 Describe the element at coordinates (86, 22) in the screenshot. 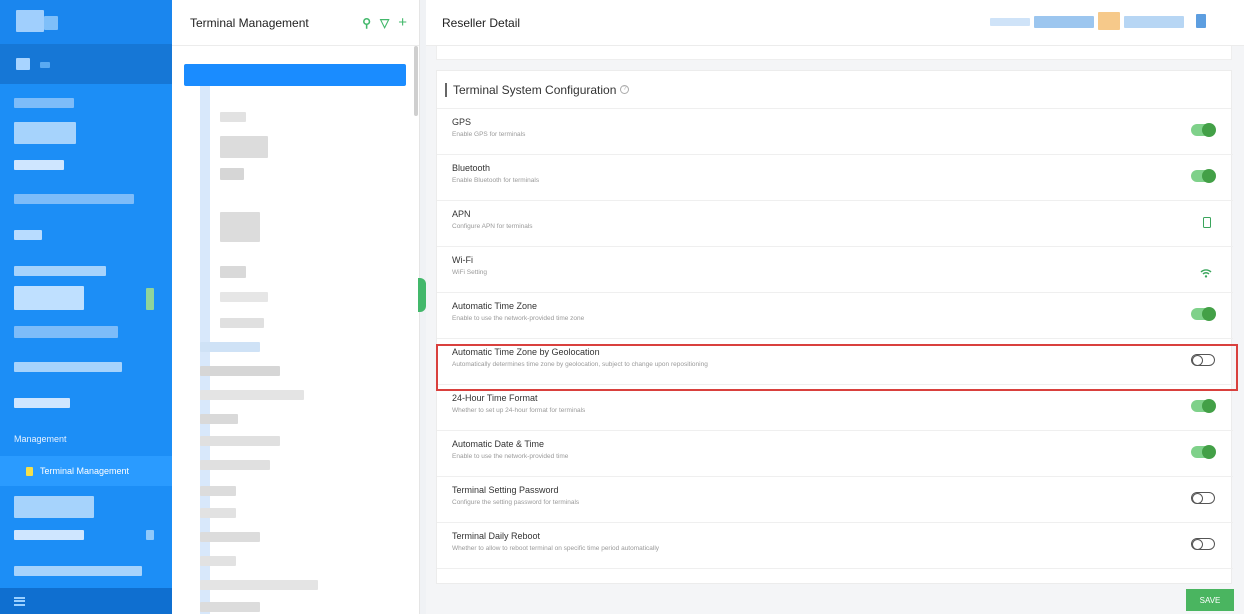

I see `app-logo` at that location.